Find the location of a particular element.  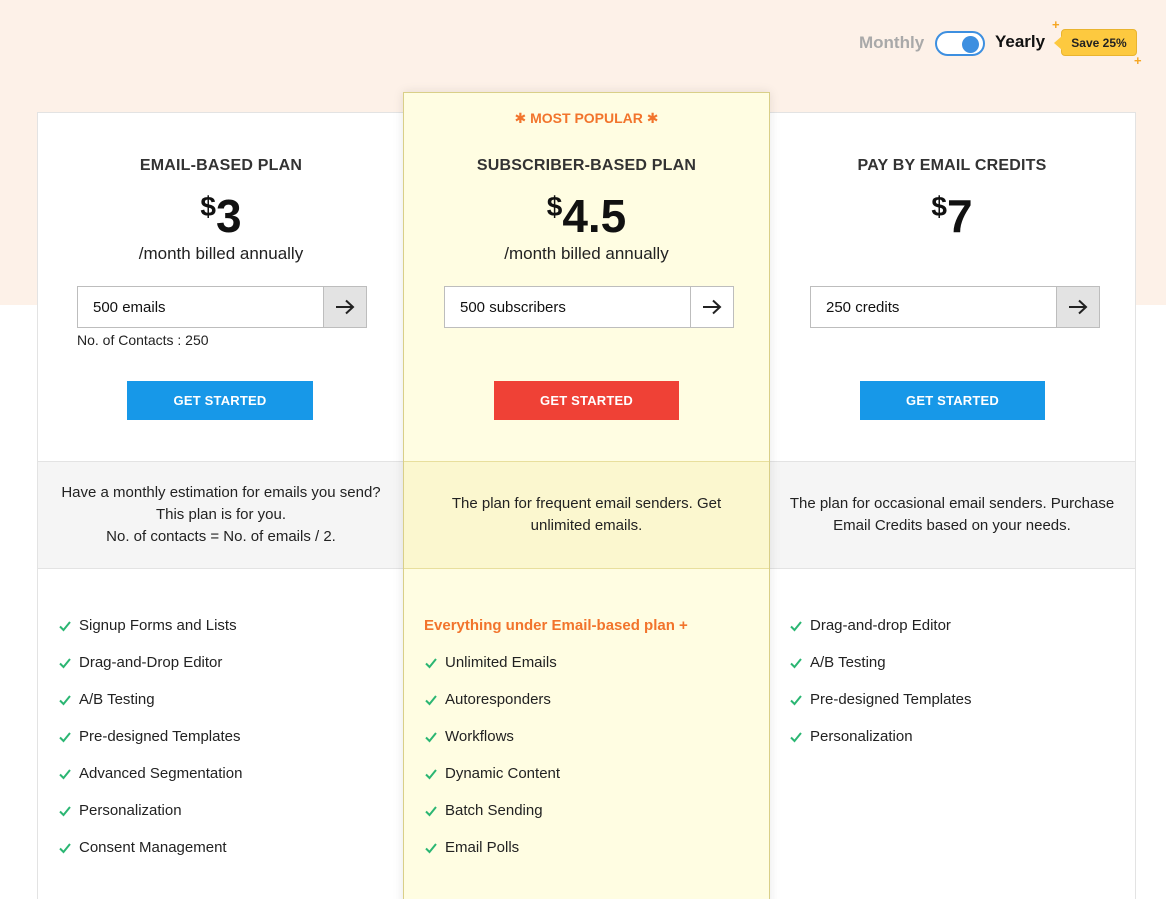

feature-item: Dynamic Content is located at coordinates (586, 773).